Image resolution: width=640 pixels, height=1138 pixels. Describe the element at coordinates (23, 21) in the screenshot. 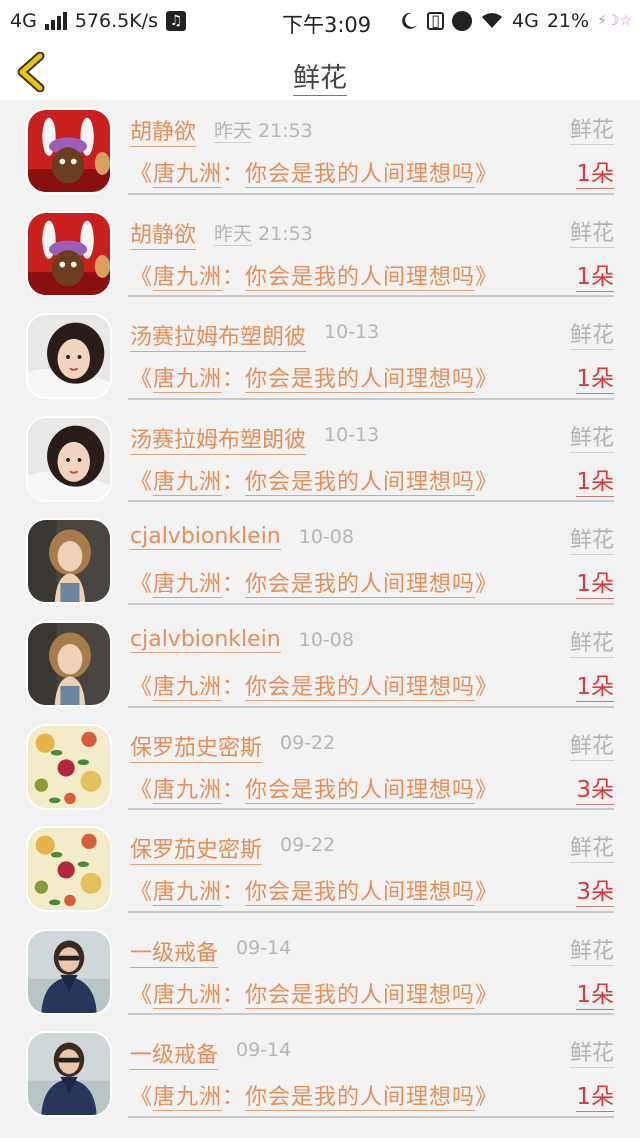

I see `network-label: 4G` at that location.